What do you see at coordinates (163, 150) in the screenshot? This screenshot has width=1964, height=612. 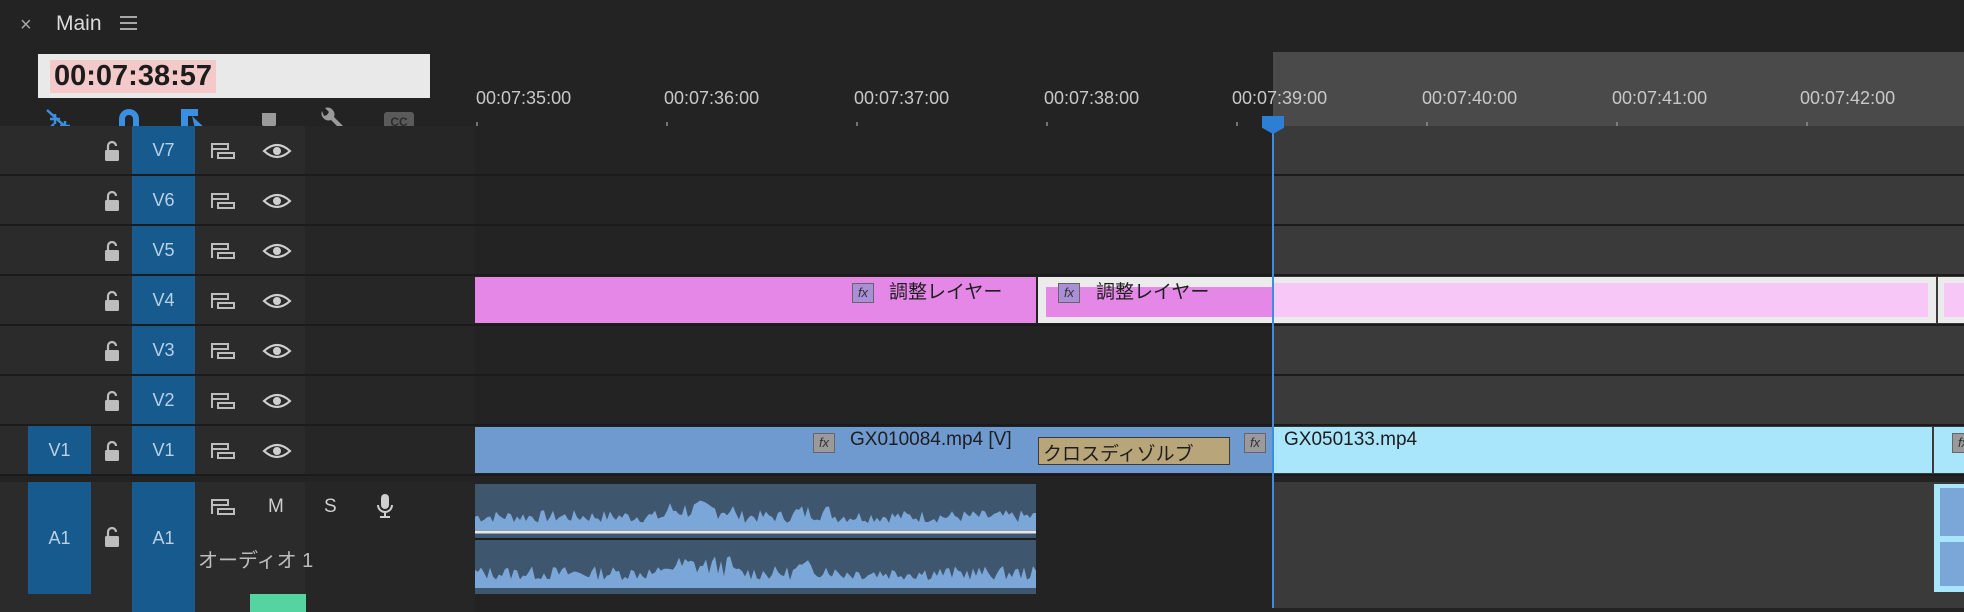 I see `track-target-v7: V7` at bounding box center [163, 150].